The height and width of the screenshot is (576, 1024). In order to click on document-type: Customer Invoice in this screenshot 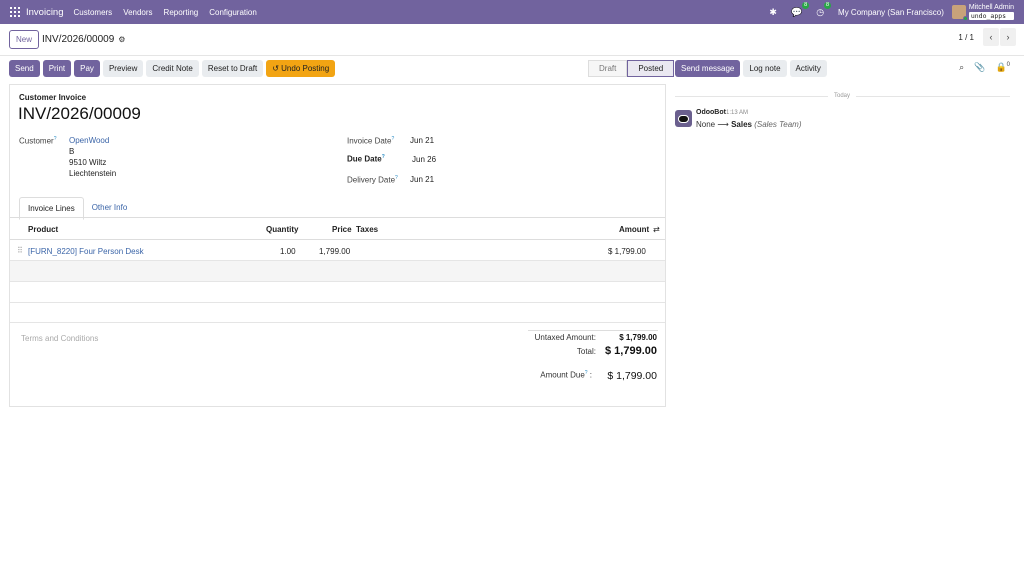, I will do `click(53, 97)`.